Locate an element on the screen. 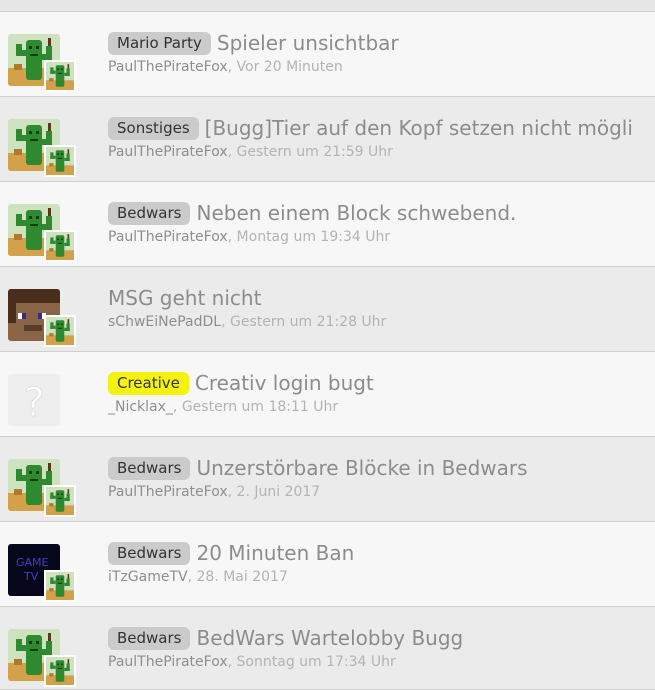 The height and width of the screenshot is (690, 655). thread-meta: iTzGameTV, 28. Mai 2017 is located at coordinates (381, 577).